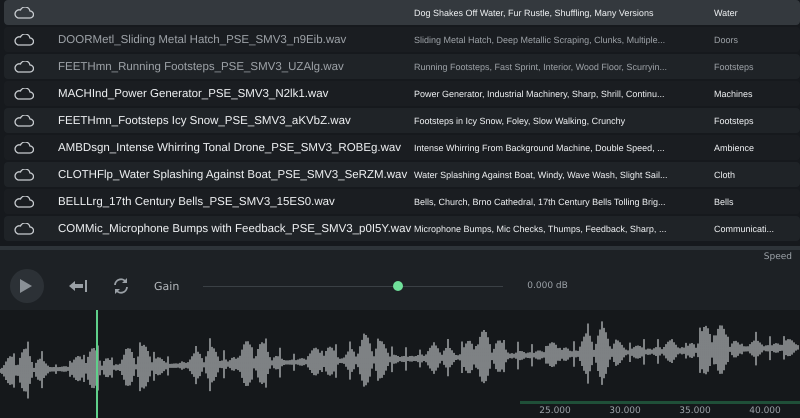  What do you see at coordinates (402, 93) in the screenshot?
I see `file-row: MACHInd_Power Generator_PSE_SMV3_N2lk1.wav Power Generator, Industrial Machinery, Sharp, Shrill, Continu... Machines` at bounding box center [402, 93].